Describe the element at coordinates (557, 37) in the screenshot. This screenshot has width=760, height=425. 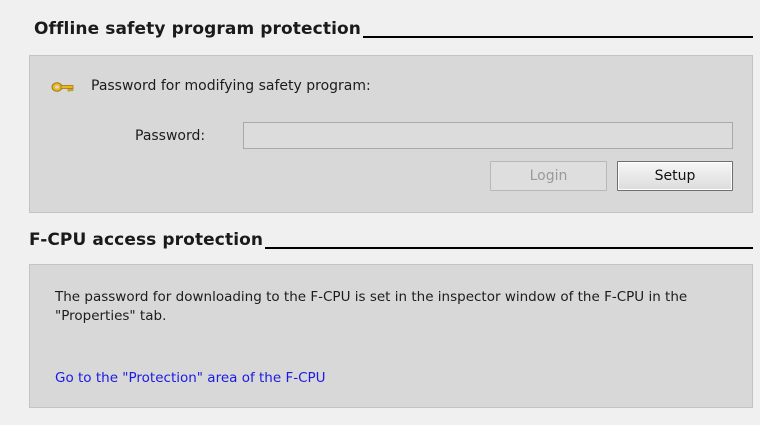
I see `offline-section-rule` at that location.